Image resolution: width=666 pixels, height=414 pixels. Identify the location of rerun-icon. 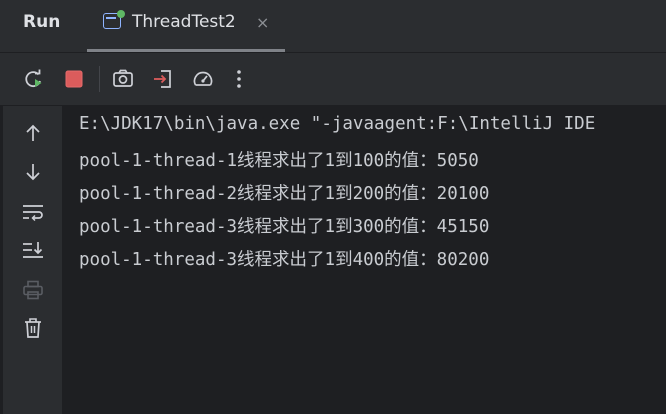
(33, 78).